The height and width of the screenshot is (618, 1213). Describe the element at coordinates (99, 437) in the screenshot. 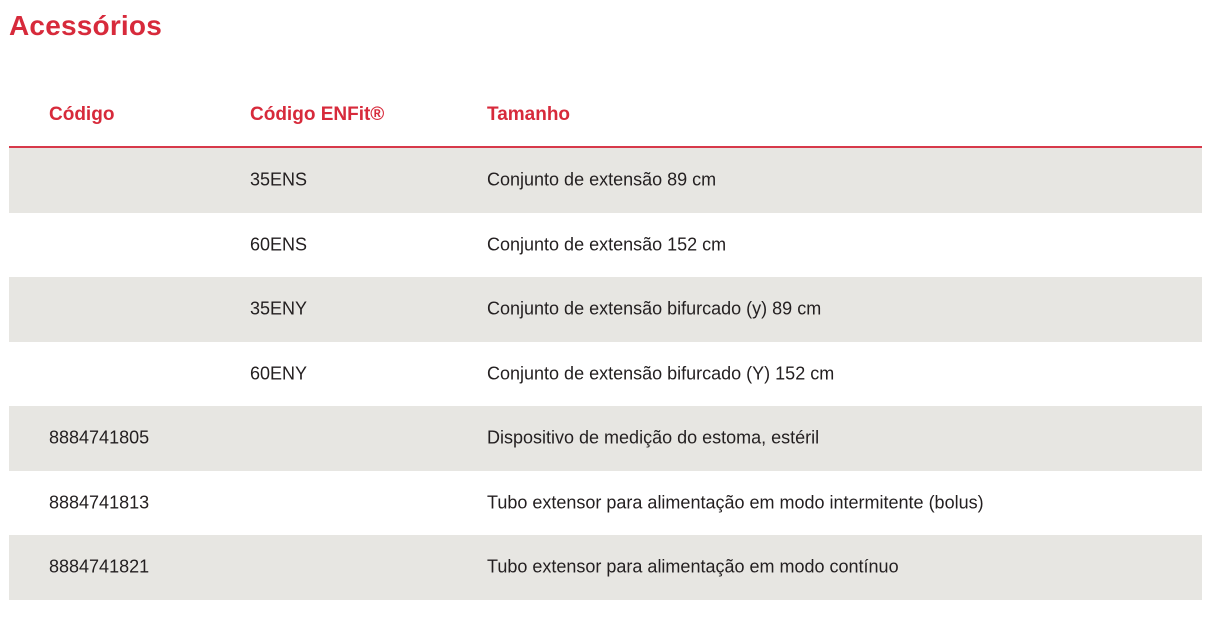

I see `cell-codigo: 8884741805` at that location.